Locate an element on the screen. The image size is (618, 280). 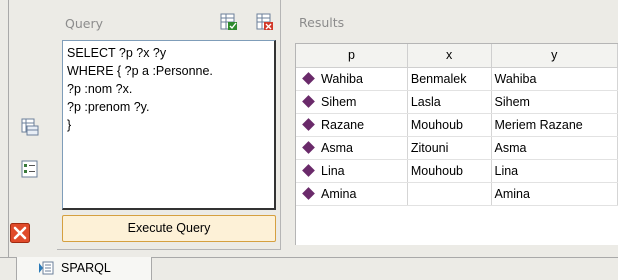
table-row: Razane Mouhoub Meriem Razane is located at coordinates (457, 125).